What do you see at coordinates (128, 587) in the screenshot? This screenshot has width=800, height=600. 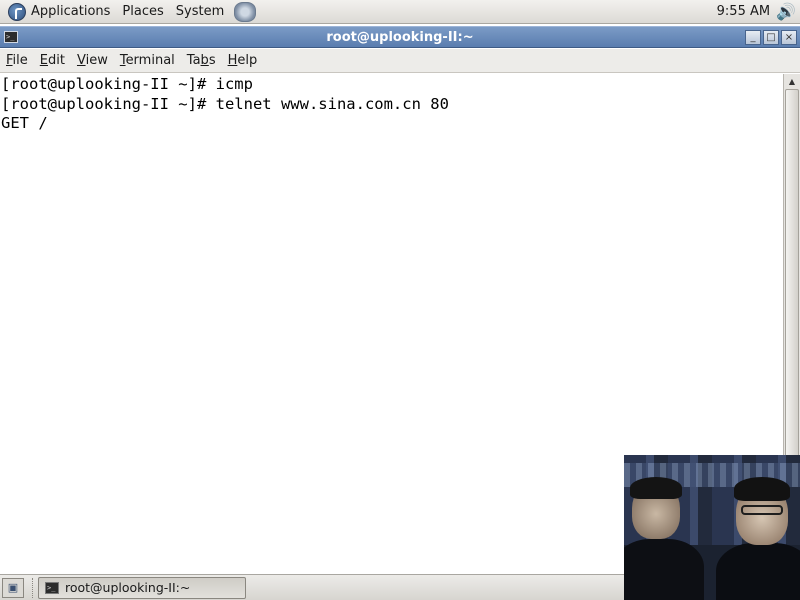 I see `taskbar-window-label: root@uplooking-II:~` at bounding box center [128, 587].